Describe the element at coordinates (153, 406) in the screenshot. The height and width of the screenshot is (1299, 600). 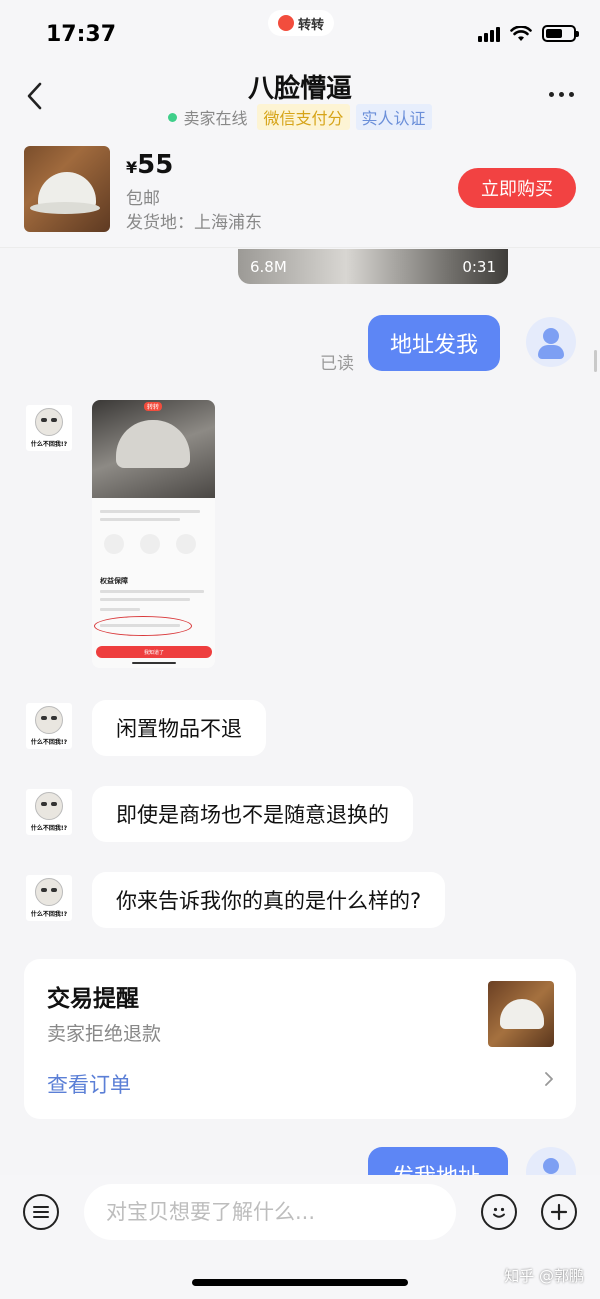
I see `screenshot-logo: 转转` at that location.